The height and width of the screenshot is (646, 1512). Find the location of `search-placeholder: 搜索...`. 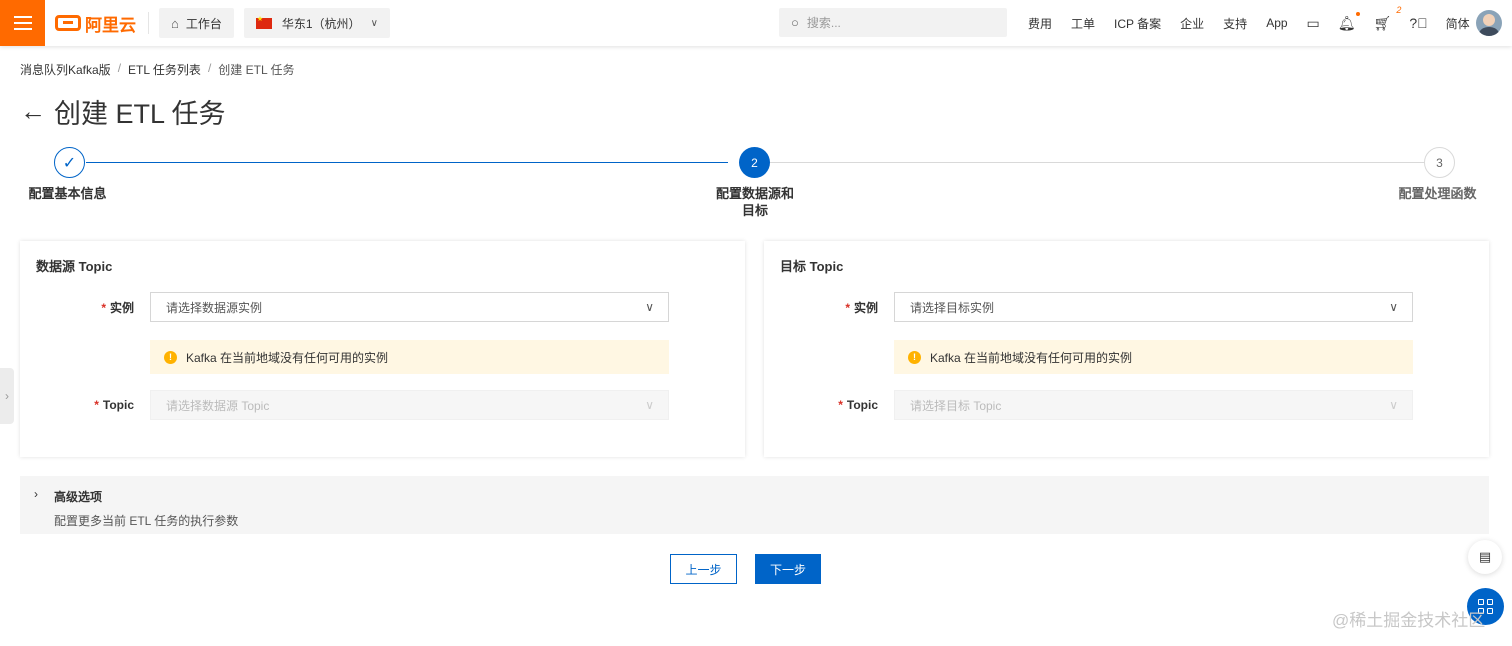

search-placeholder: 搜索... is located at coordinates (823, 23).